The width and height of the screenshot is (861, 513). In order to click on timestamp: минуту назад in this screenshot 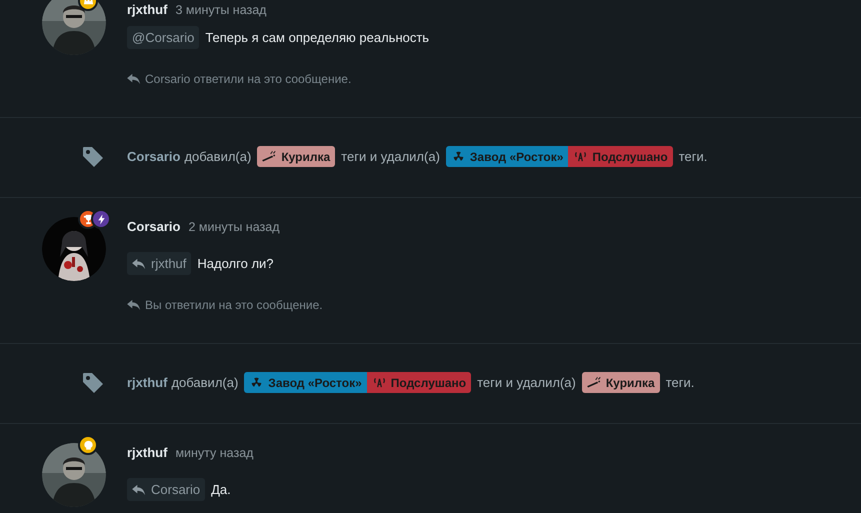, I will do `click(214, 453)`.